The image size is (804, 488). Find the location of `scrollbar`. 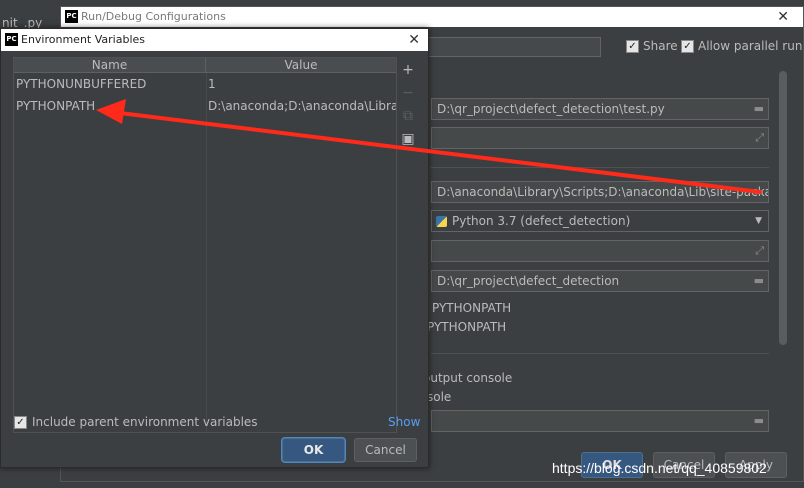

scrollbar is located at coordinates (783, 208).